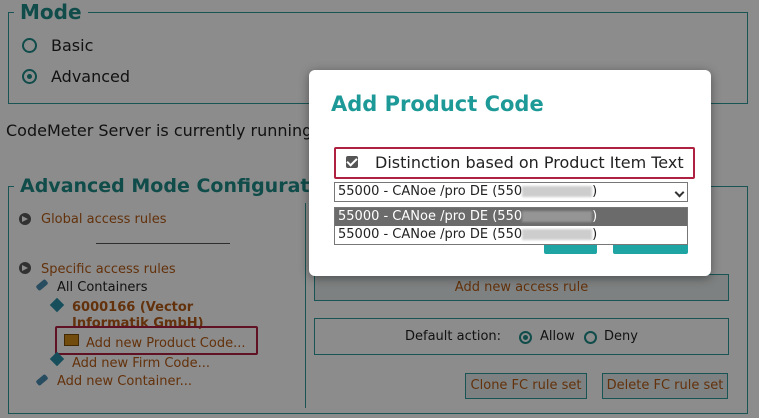 This screenshot has width=759, height=418. What do you see at coordinates (352, 162) in the screenshot?
I see `distinction-checkbox` at bounding box center [352, 162].